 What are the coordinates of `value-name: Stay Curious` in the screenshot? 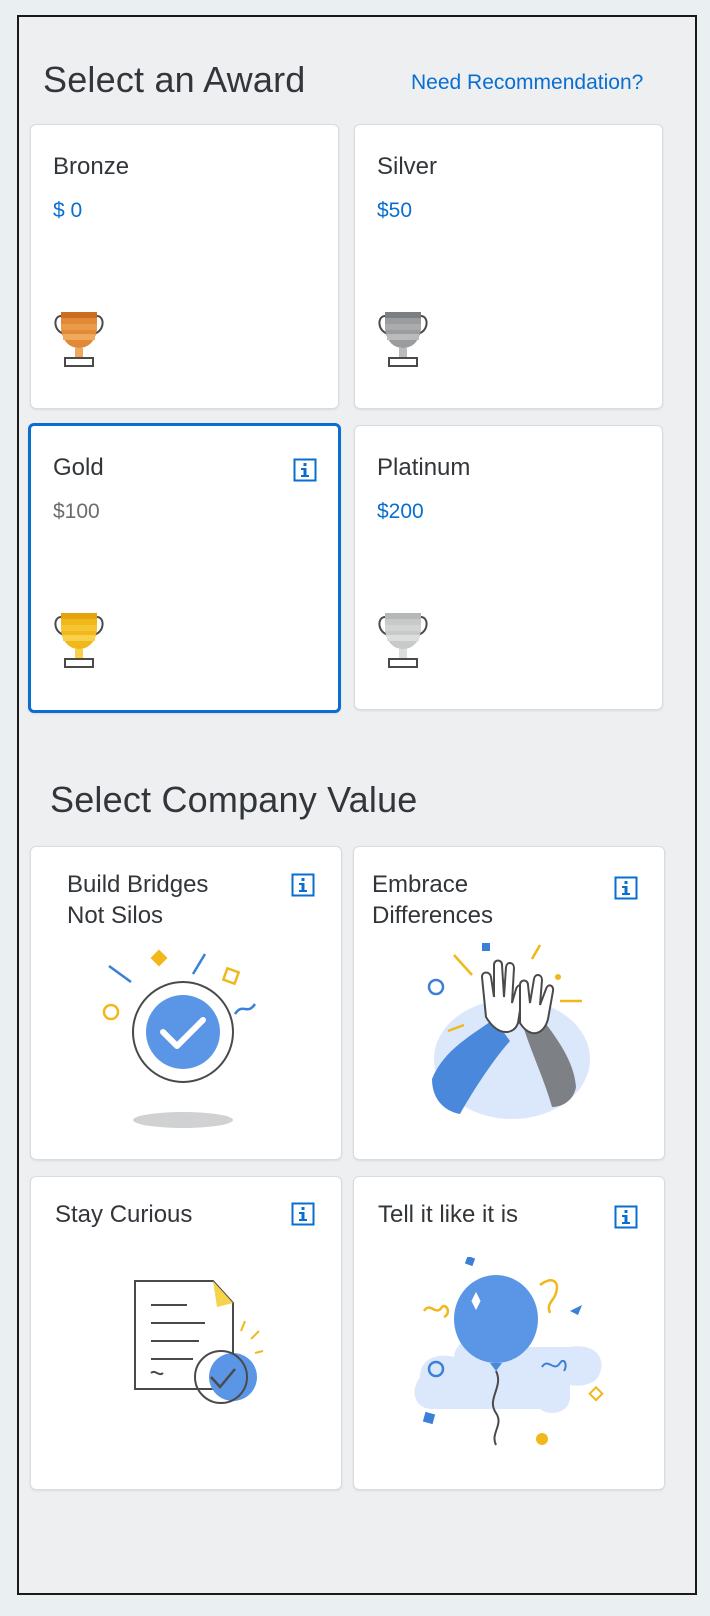 It's located at (123, 1214).